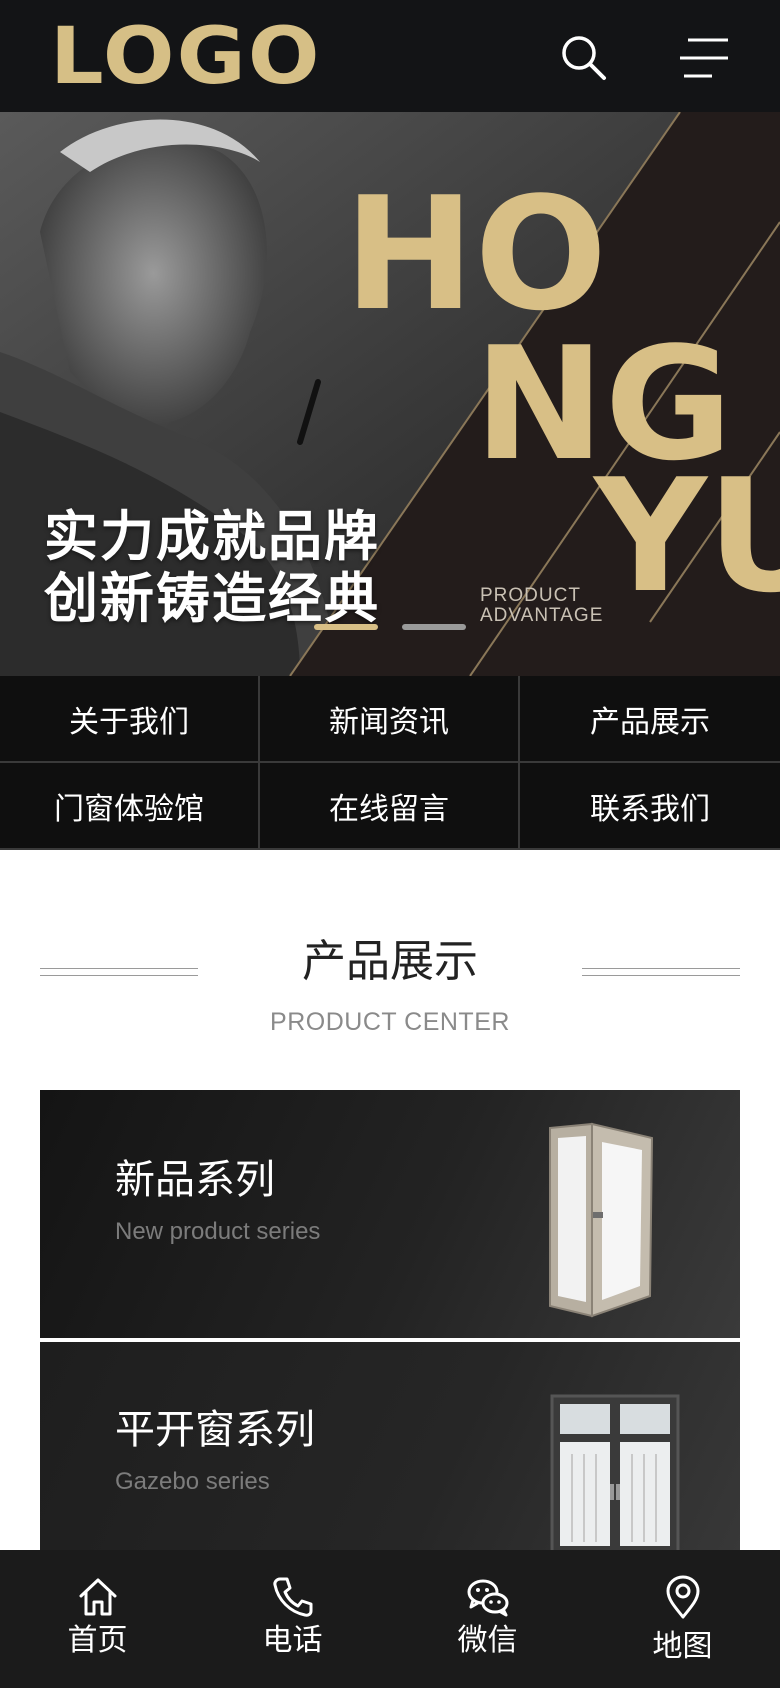  What do you see at coordinates (130, 719) in the screenshot?
I see `nav-item-about: 关于我们` at bounding box center [130, 719].